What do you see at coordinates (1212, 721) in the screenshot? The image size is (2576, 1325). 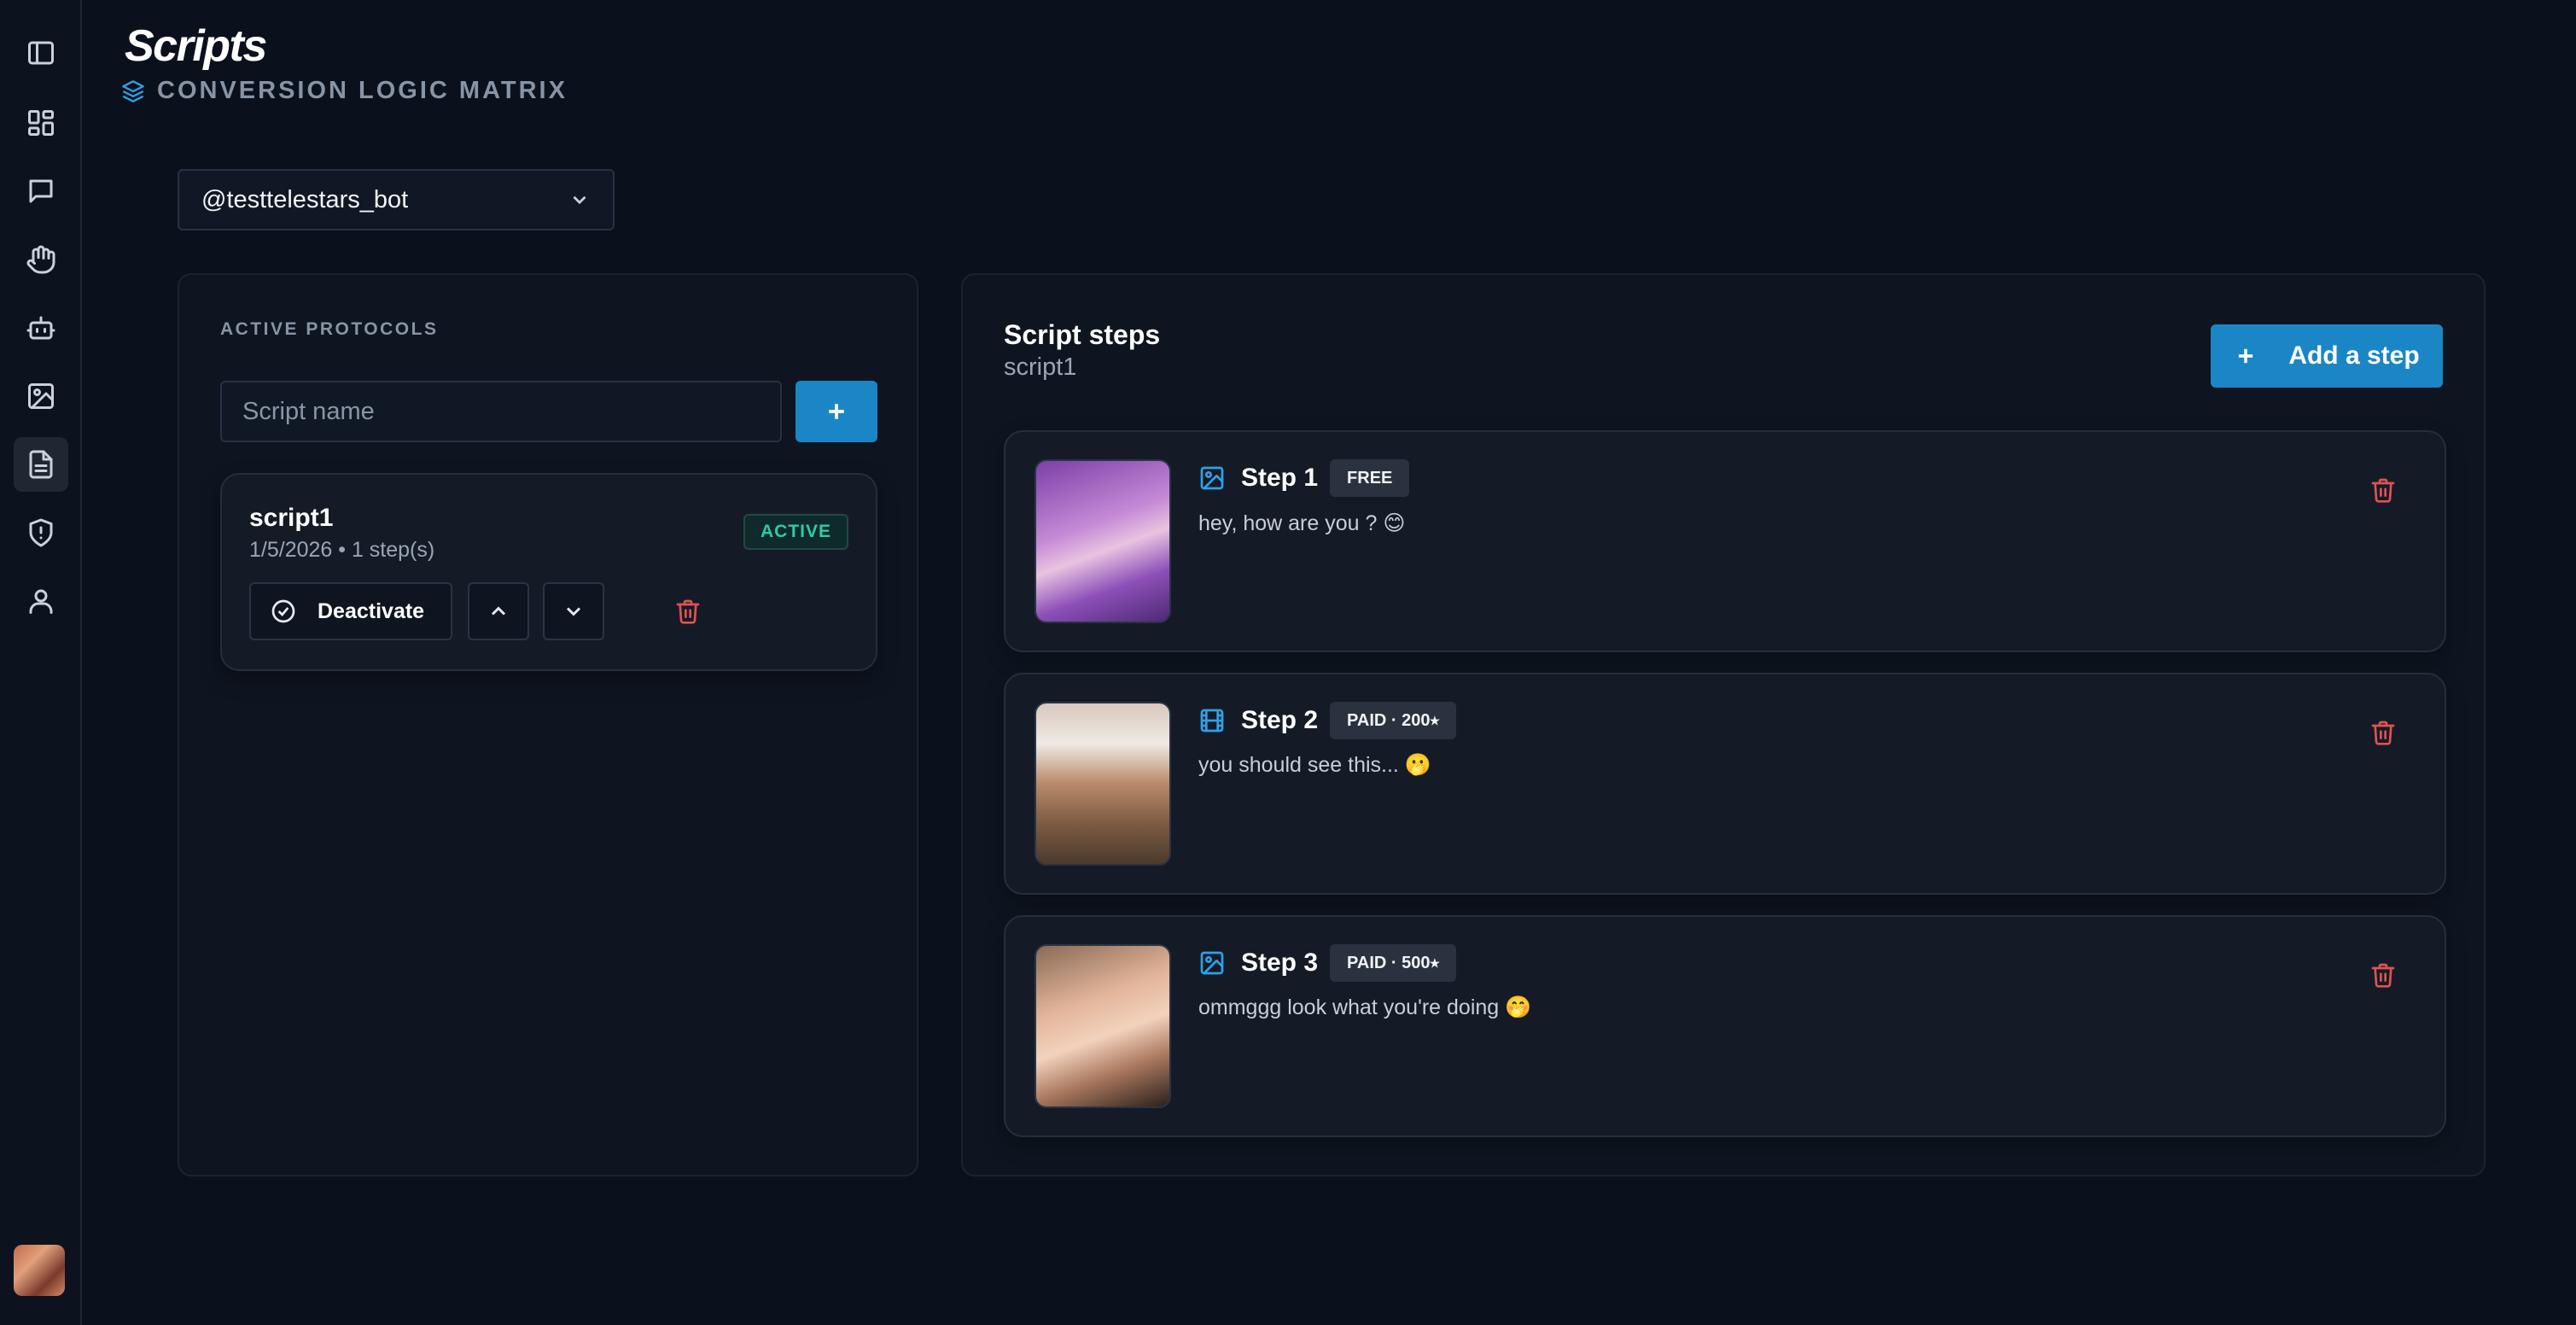 I see `film-icon` at bounding box center [1212, 721].